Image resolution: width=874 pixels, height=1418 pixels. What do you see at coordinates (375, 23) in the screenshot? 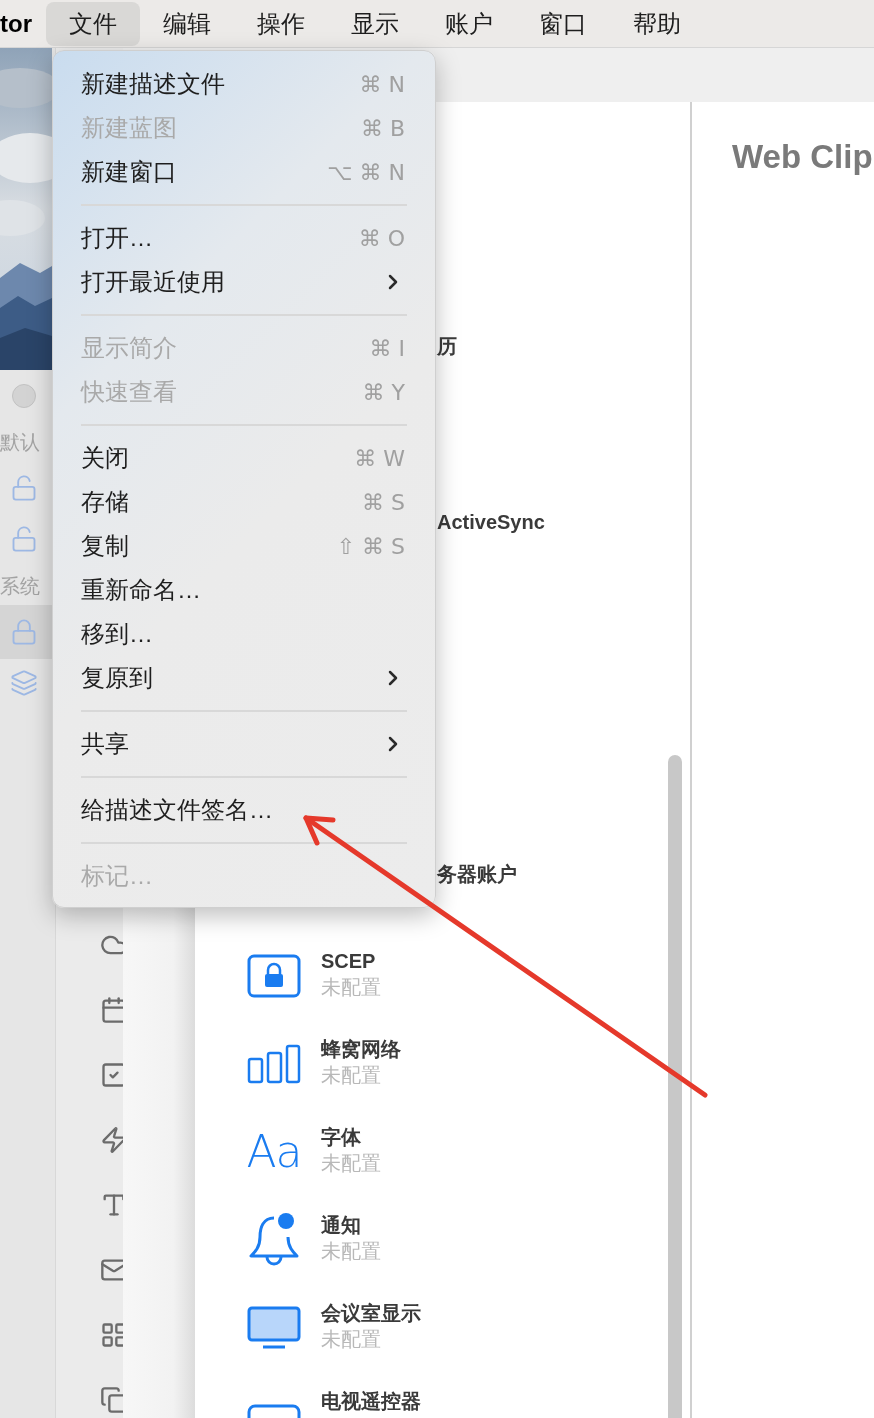
I see `menu-bar-item: 显示` at bounding box center [375, 23].